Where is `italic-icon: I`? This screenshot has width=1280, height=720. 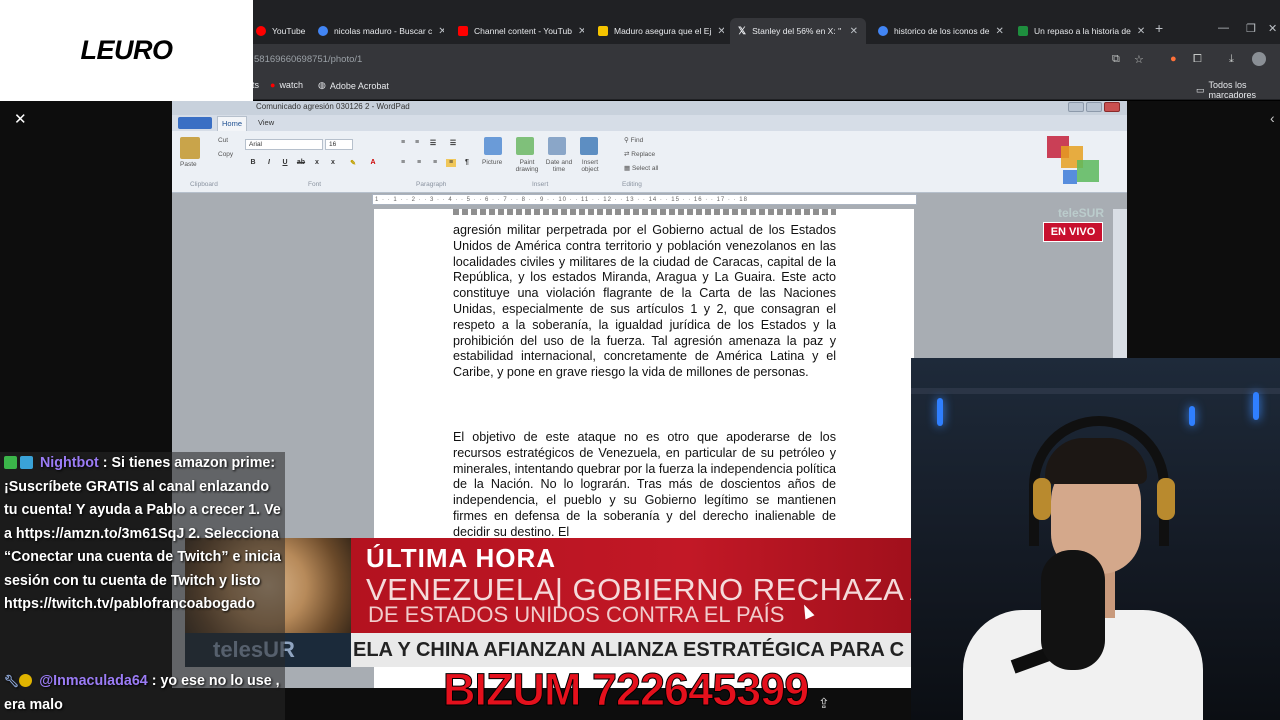
italic-icon: I is located at coordinates (269, 163).